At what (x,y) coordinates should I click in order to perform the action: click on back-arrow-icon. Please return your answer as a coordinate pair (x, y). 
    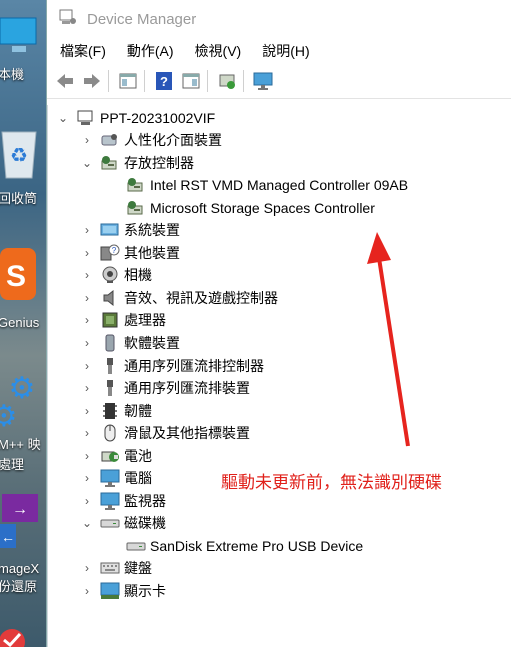
    Looking at the image, I should click on (65, 81).